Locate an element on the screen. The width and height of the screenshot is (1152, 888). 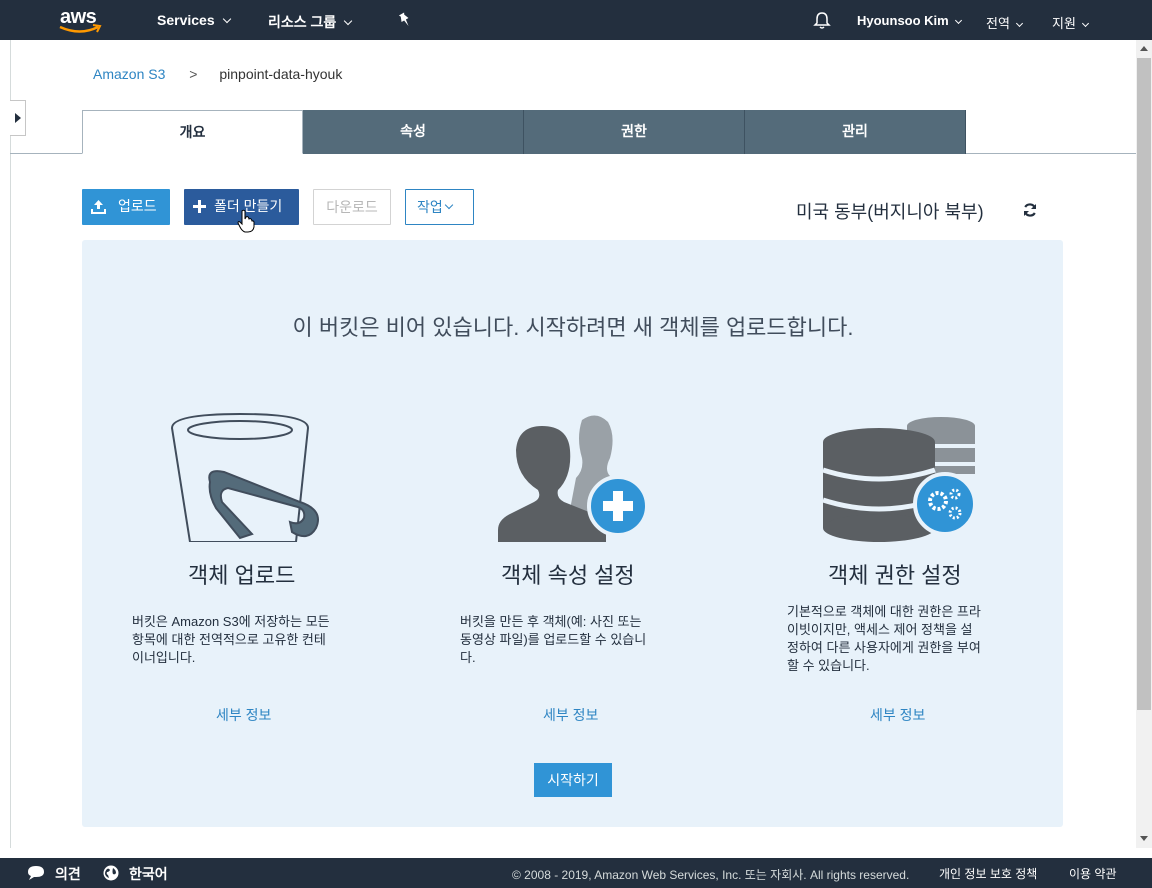
description-line: 동영상 파일)를 업로드할 수 있습니 is located at coordinates (553, 639).